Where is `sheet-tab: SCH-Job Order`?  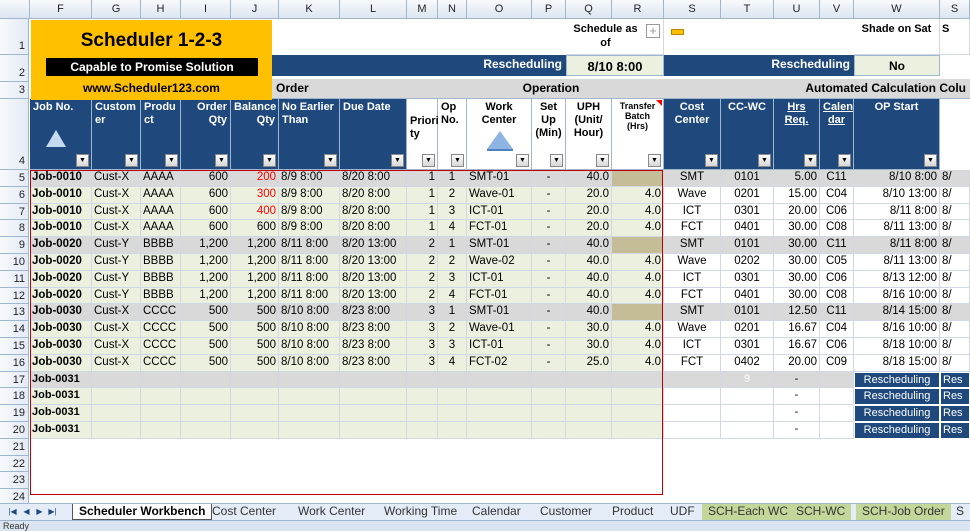 sheet-tab: SCH-Job Order is located at coordinates (903, 512).